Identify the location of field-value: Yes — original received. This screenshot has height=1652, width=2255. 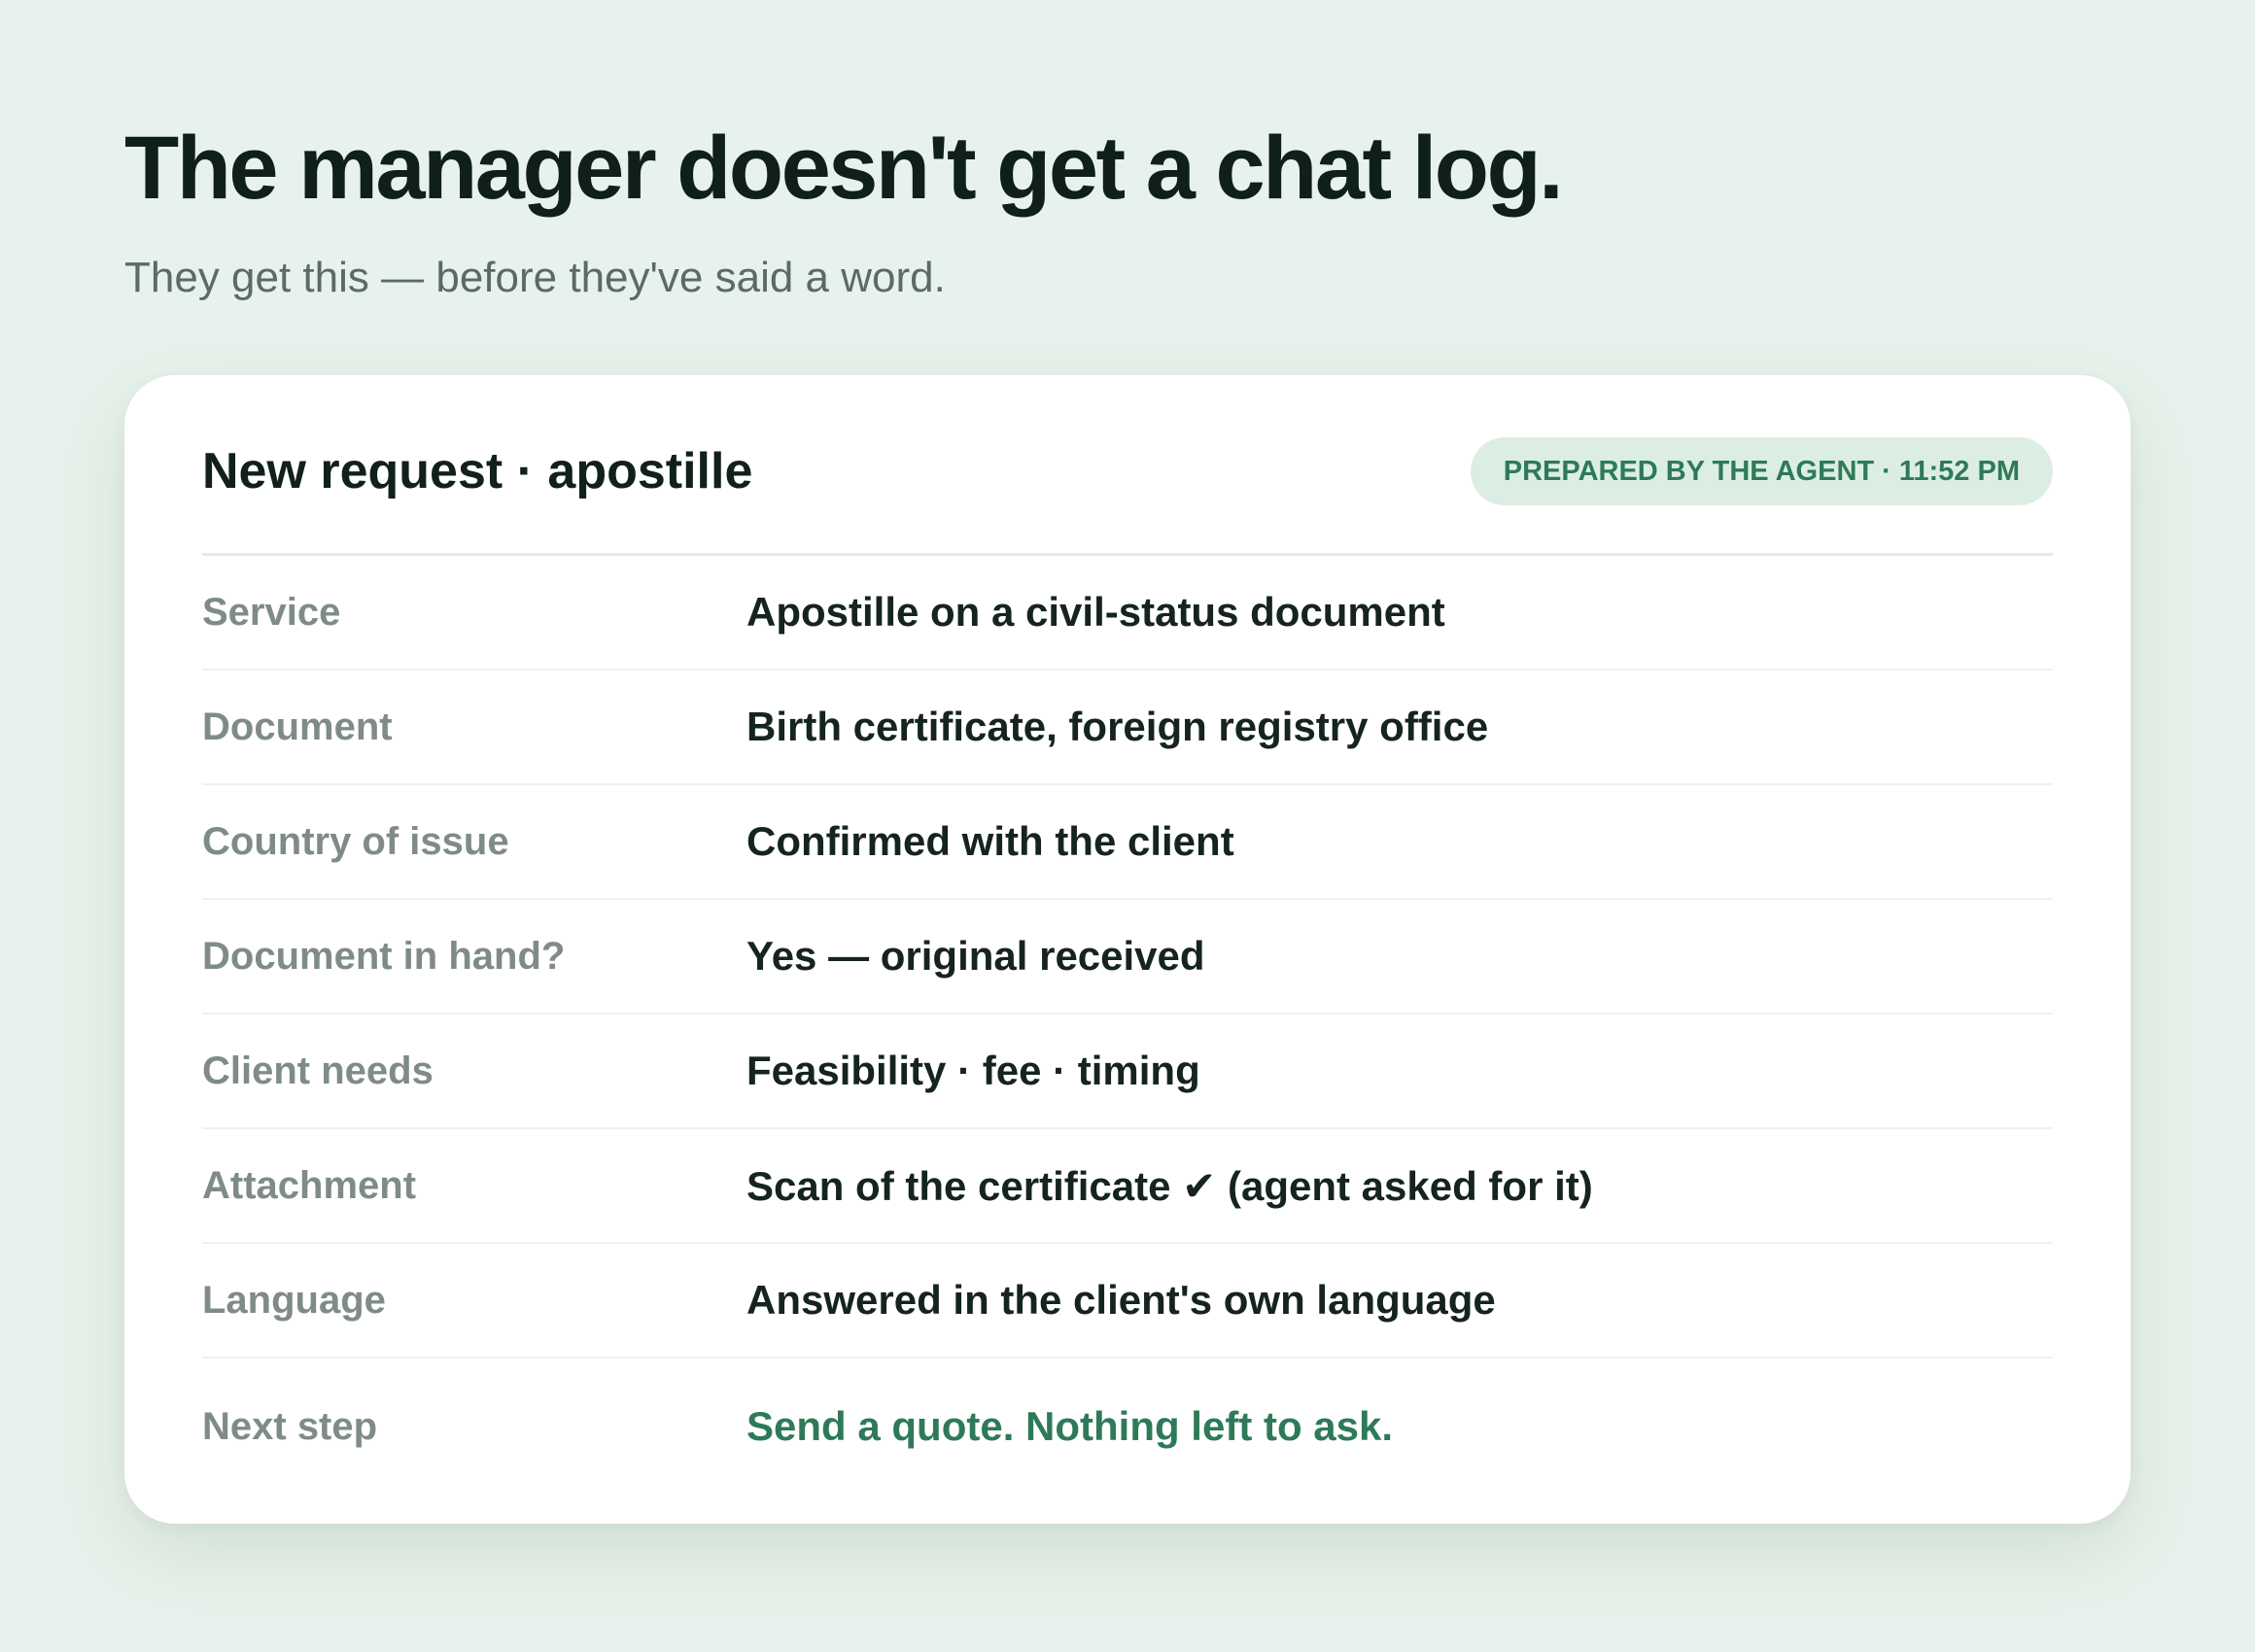
(975, 956).